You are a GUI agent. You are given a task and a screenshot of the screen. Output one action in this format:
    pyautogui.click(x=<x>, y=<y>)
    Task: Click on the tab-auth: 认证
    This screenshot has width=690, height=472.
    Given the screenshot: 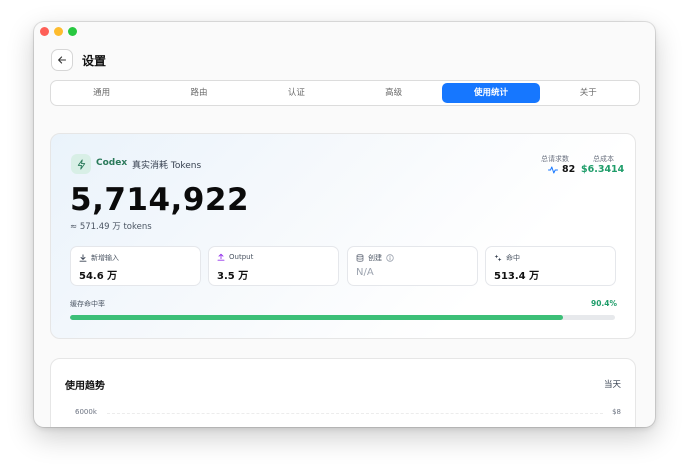 What is the action you would take?
    pyautogui.click(x=296, y=93)
    